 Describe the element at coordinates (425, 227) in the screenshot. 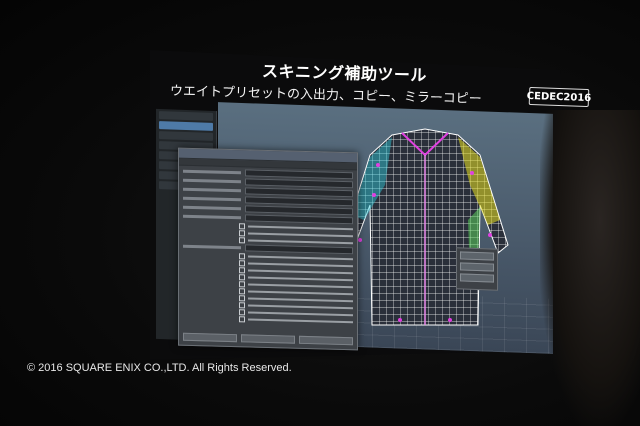

I see `shirt-wireframe-model` at that location.